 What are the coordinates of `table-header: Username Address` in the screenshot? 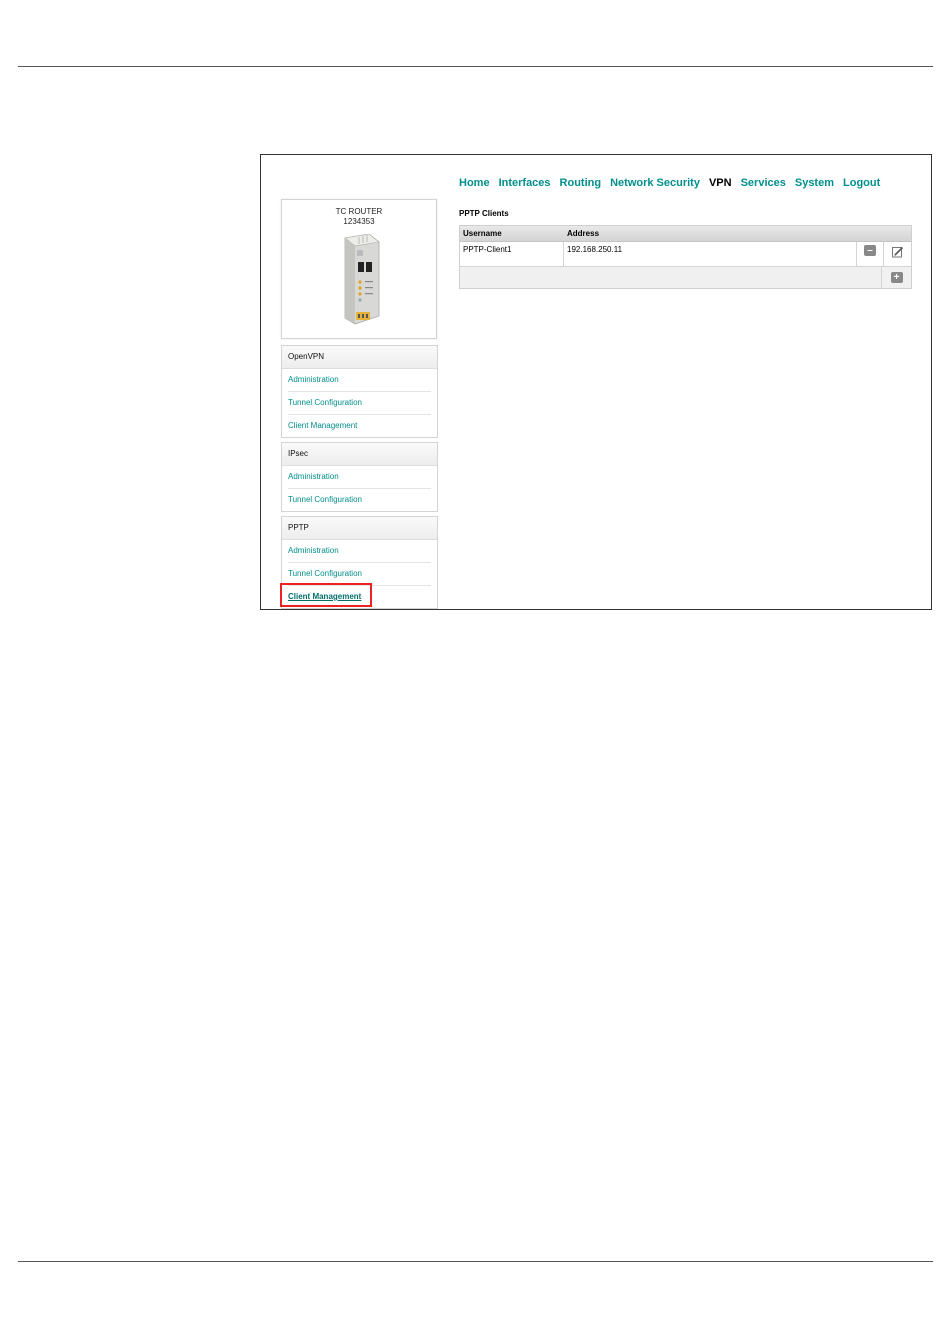 It's located at (685, 234).